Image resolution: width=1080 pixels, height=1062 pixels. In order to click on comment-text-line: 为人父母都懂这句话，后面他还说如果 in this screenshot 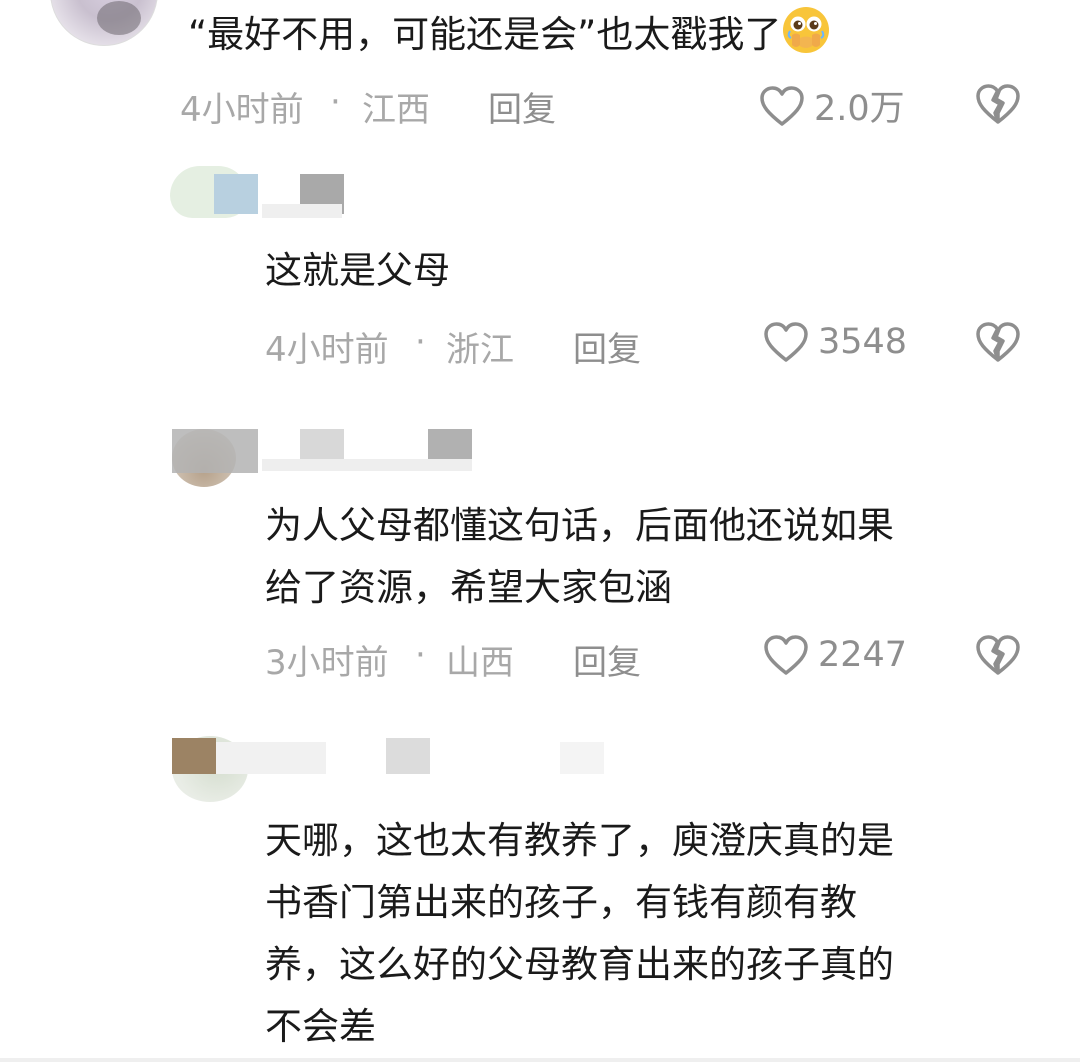, I will do `click(579, 525)`.